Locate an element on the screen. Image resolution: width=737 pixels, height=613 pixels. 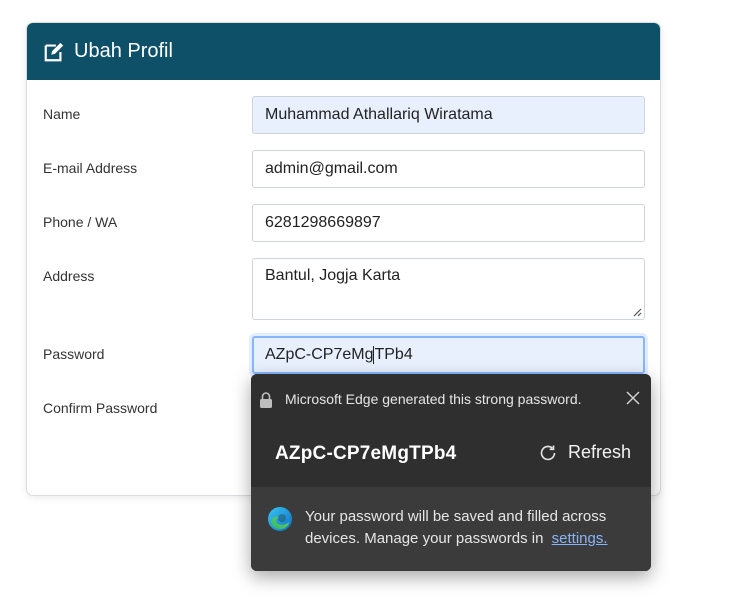
refresh-button: Refresh is located at coordinates (584, 452).